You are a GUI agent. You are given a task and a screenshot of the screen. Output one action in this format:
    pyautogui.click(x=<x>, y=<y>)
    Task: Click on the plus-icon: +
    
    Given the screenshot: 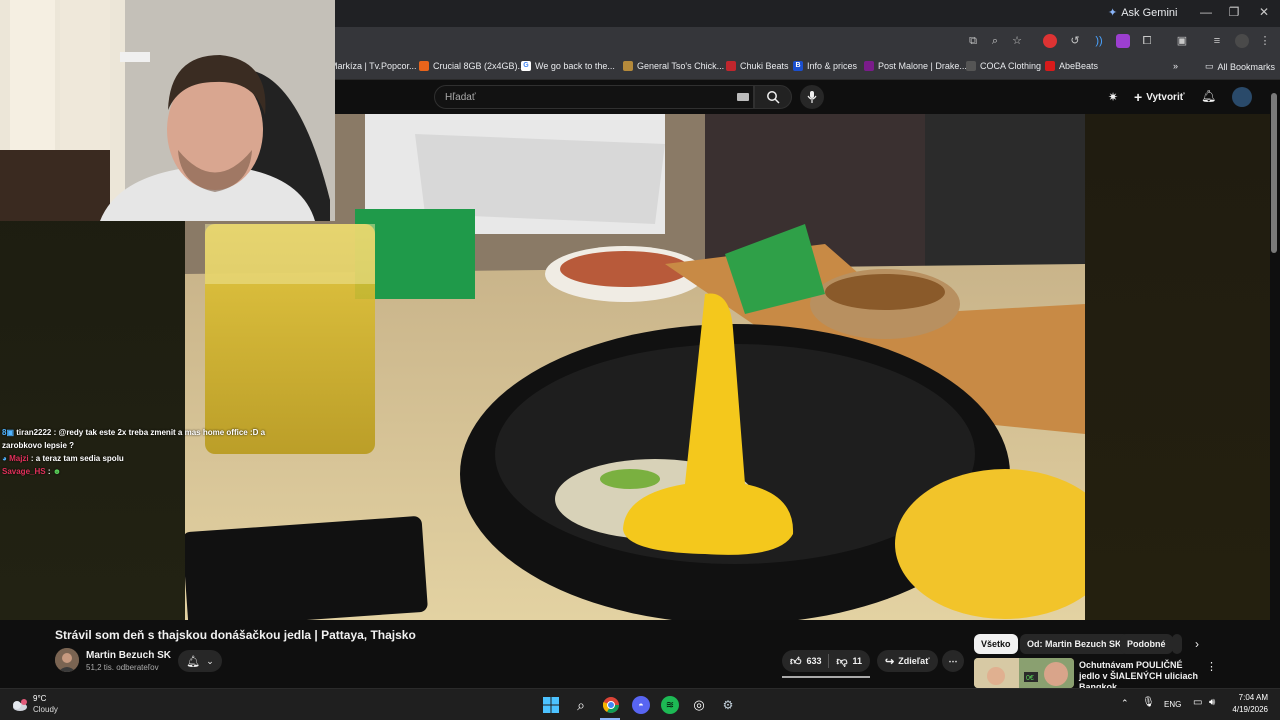 What is the action you would take?
    pyautogui.click(x=1138, y=97)
    